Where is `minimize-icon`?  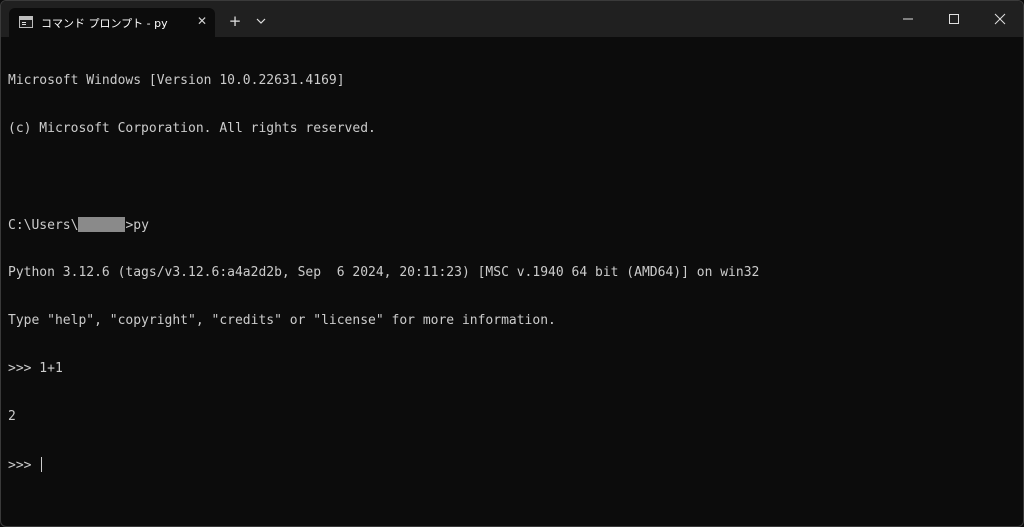
minimize-icon is located at coordinates (908, 19).